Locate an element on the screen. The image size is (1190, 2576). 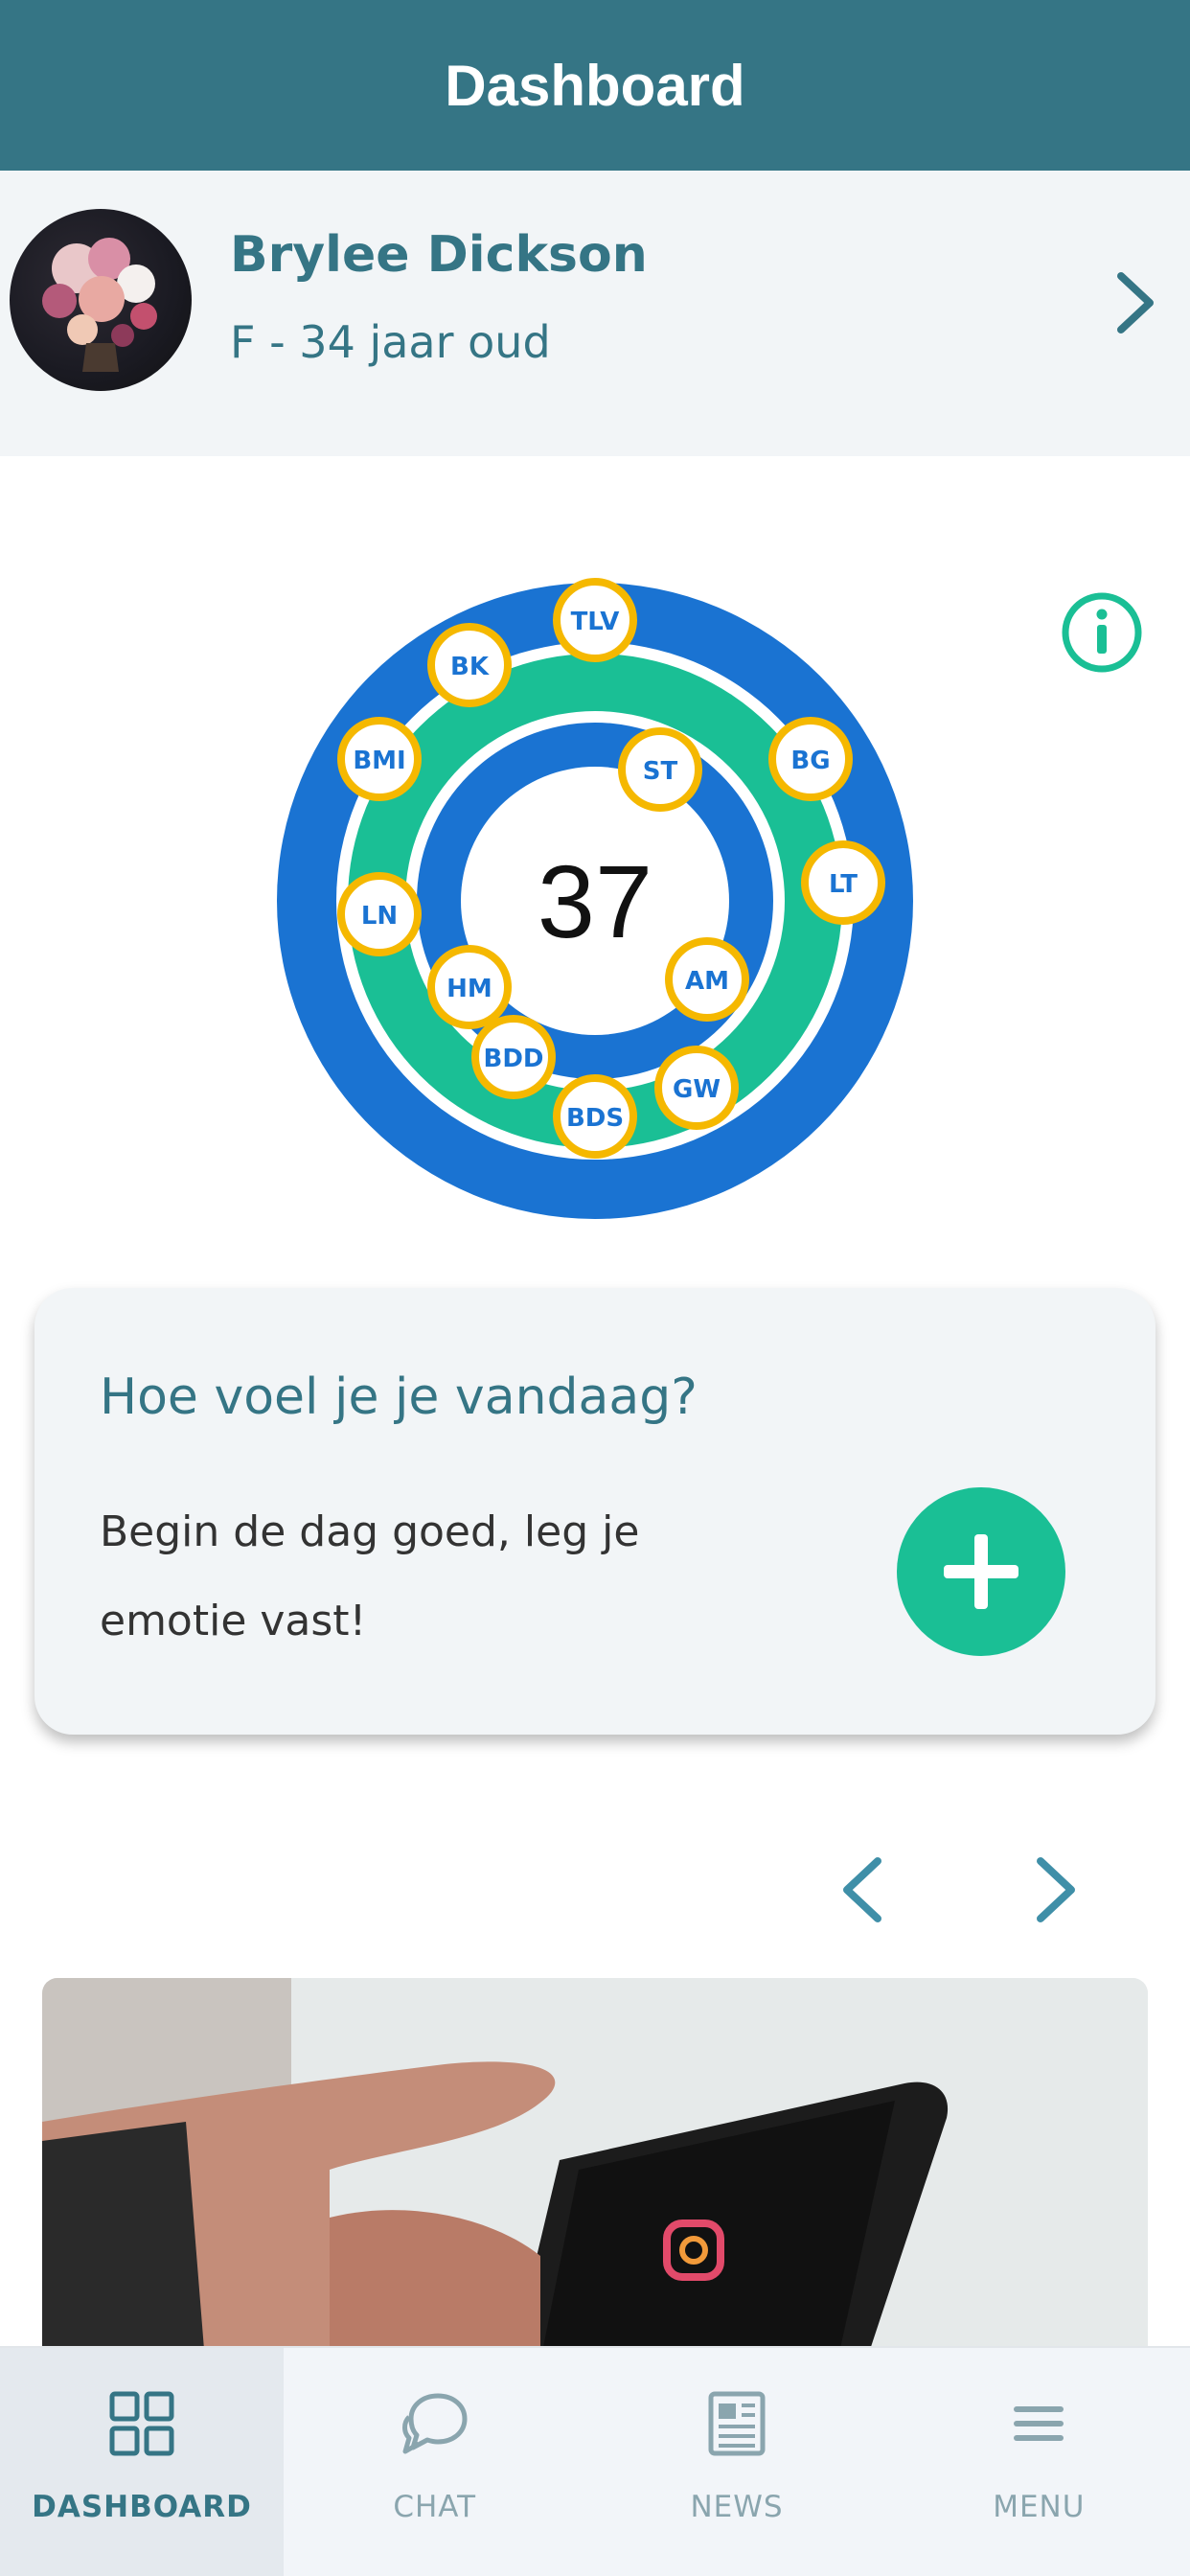
bottom-tab-bar: DASHBOARD CHAT NEWS MENU is located at coordinates (595, 2461).